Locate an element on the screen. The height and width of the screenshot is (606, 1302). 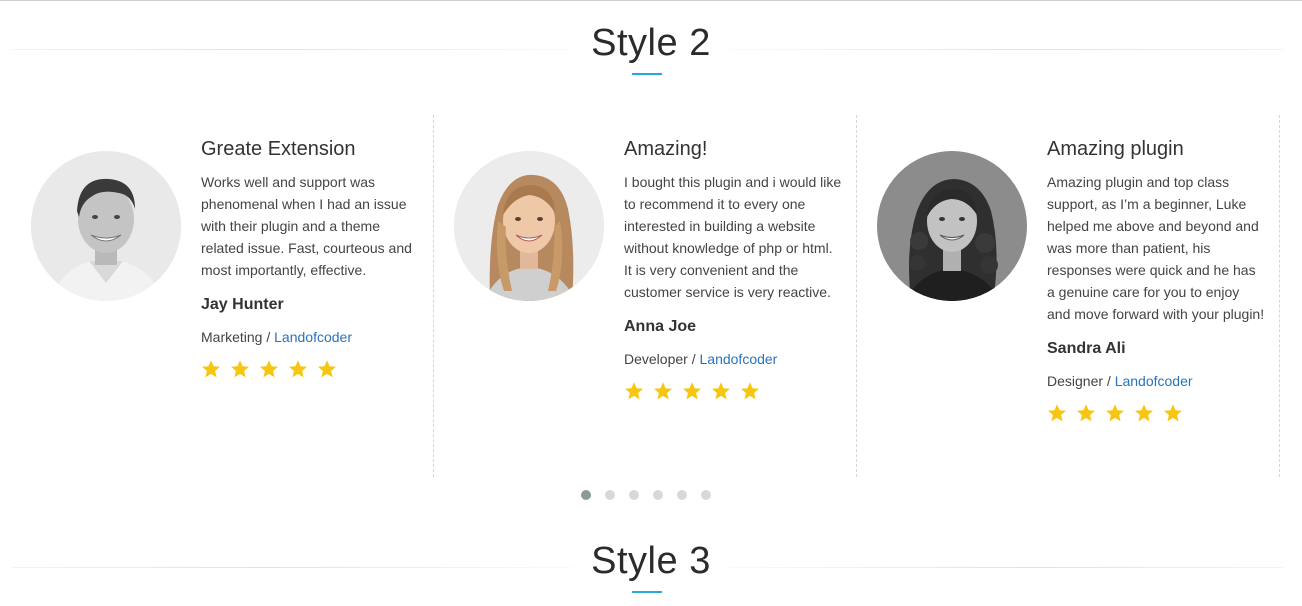
section-title: Style 3 is located at coordinates (651, 561).